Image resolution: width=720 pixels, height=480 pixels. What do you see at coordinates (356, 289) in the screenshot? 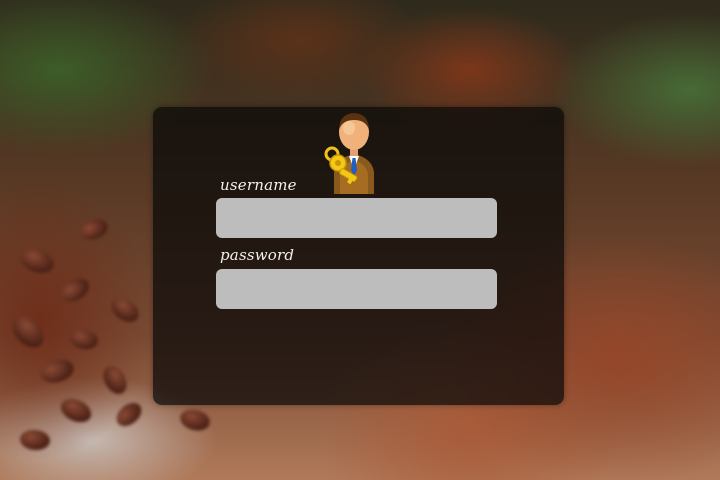
I see `password-input` at bounding box center [356, 289].